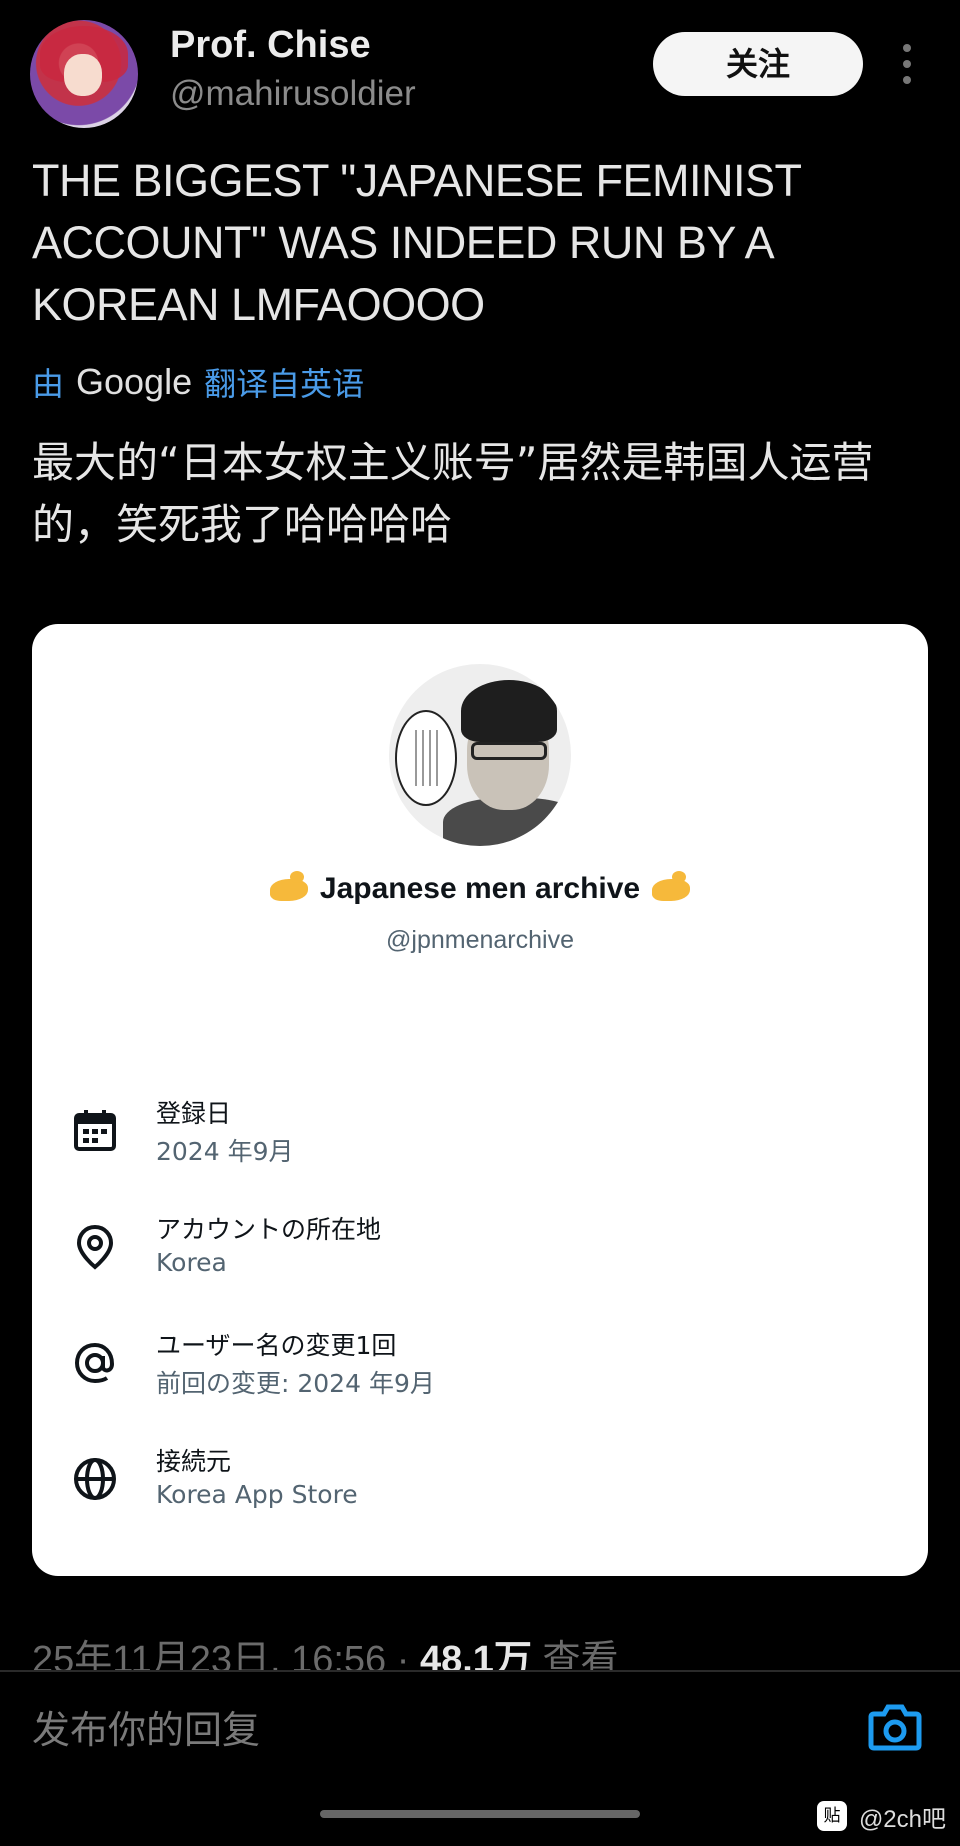  I want to click on author-avatar, so click(84, 74).